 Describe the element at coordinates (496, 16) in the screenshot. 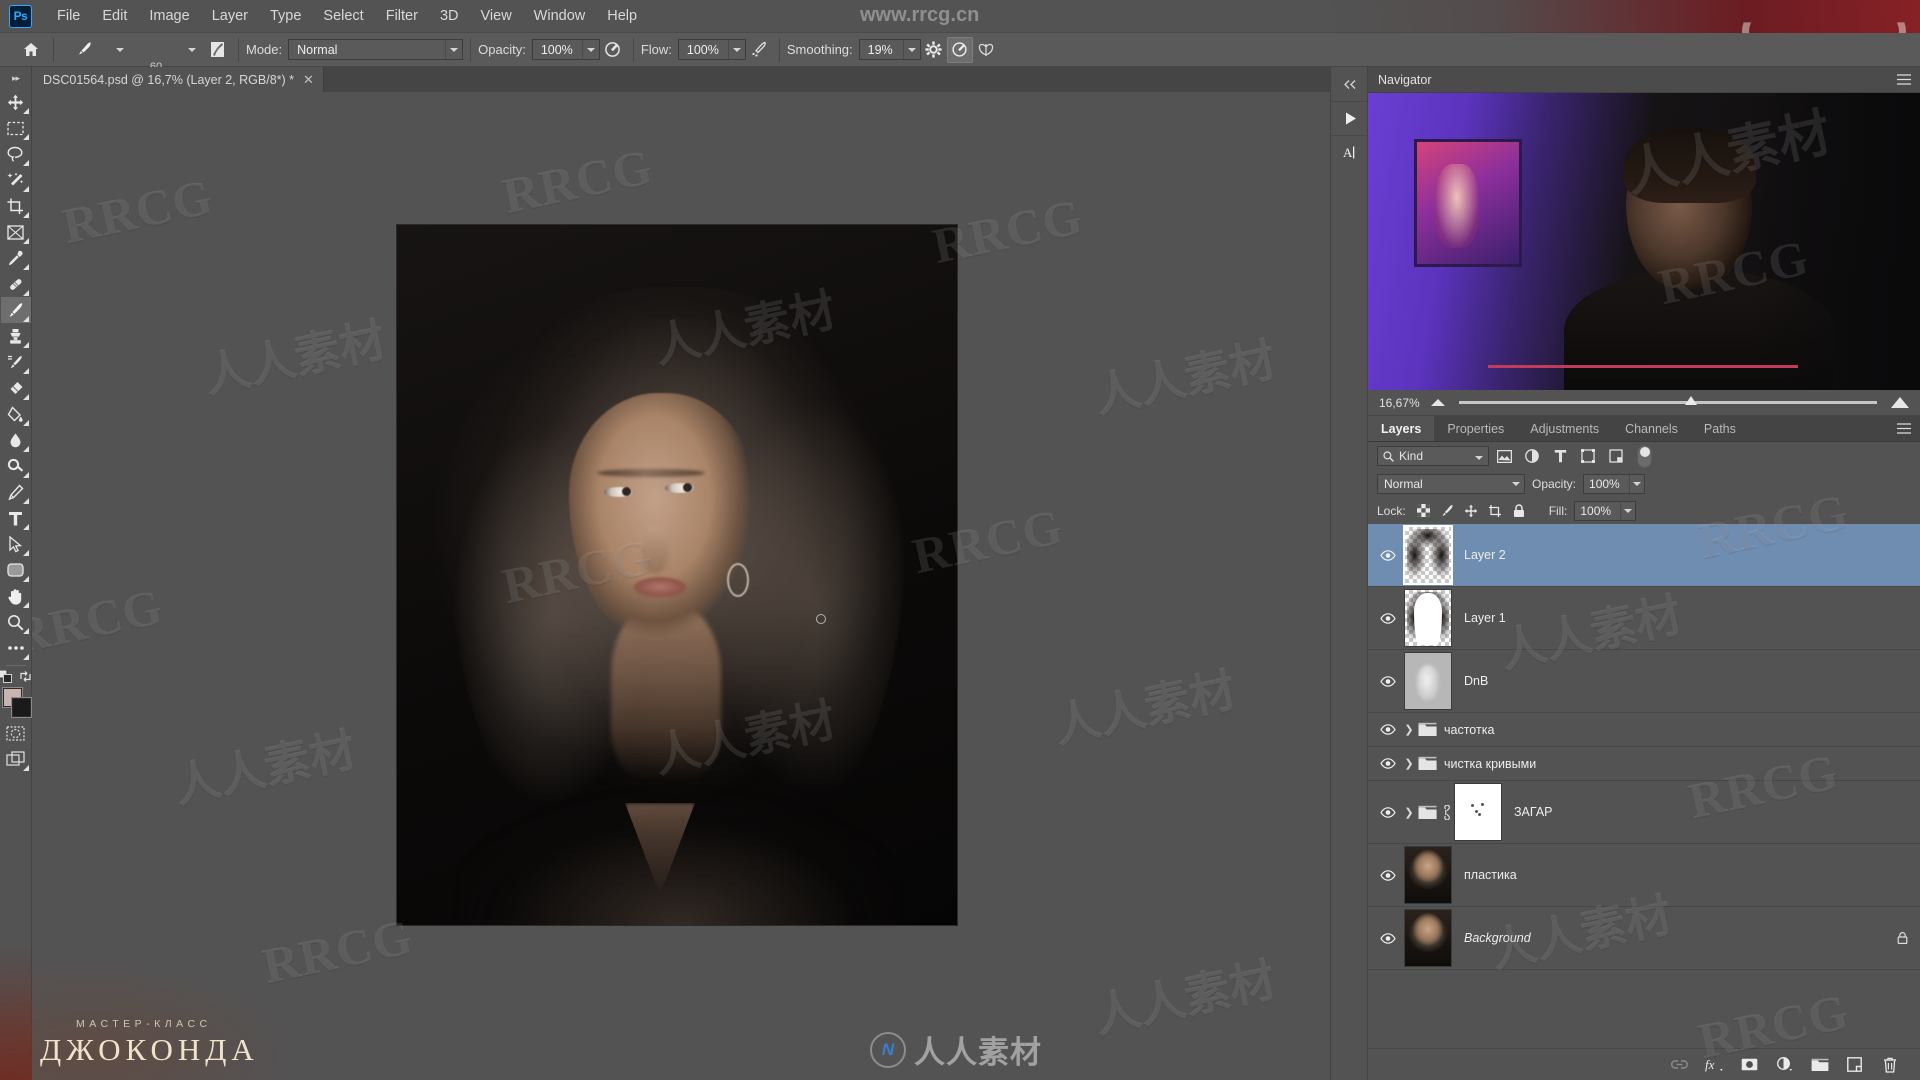

I see `menu-view: View` at that location.